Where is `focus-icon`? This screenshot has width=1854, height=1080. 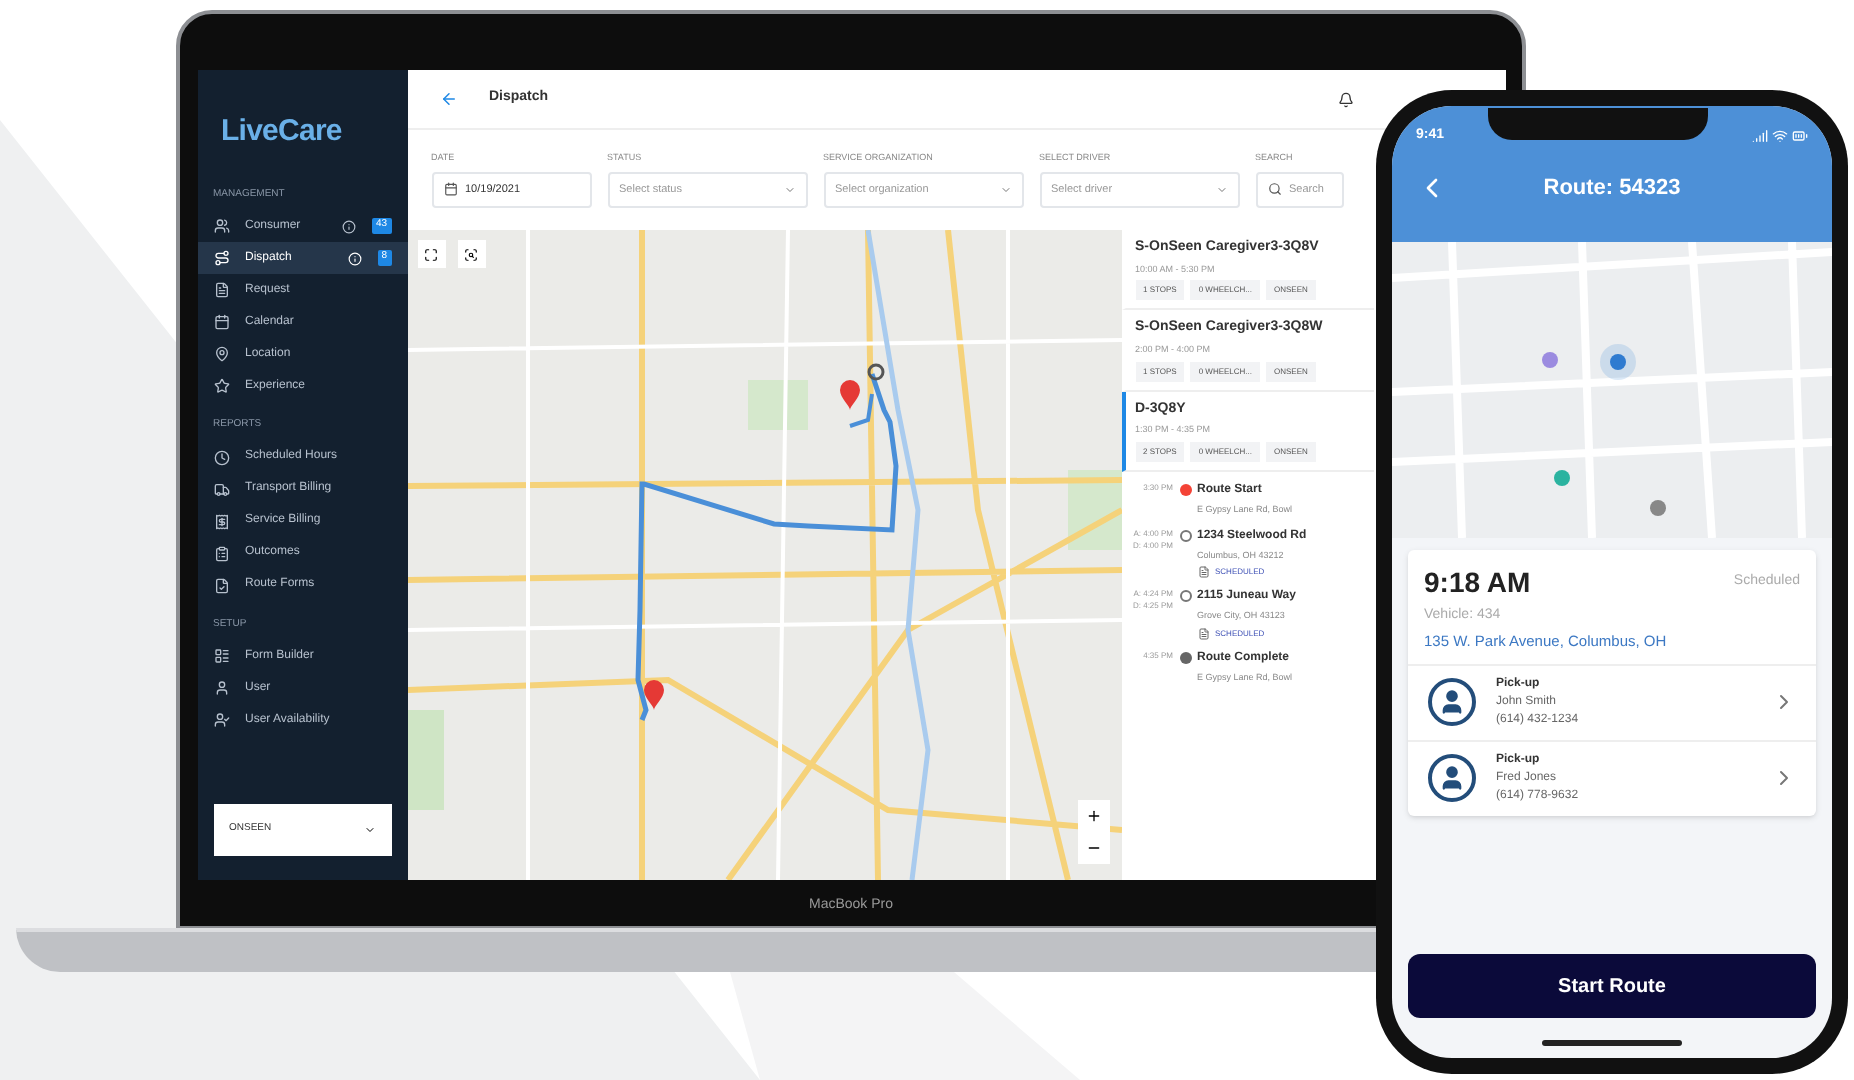 focus-icon is located at coordinates (471, 254).